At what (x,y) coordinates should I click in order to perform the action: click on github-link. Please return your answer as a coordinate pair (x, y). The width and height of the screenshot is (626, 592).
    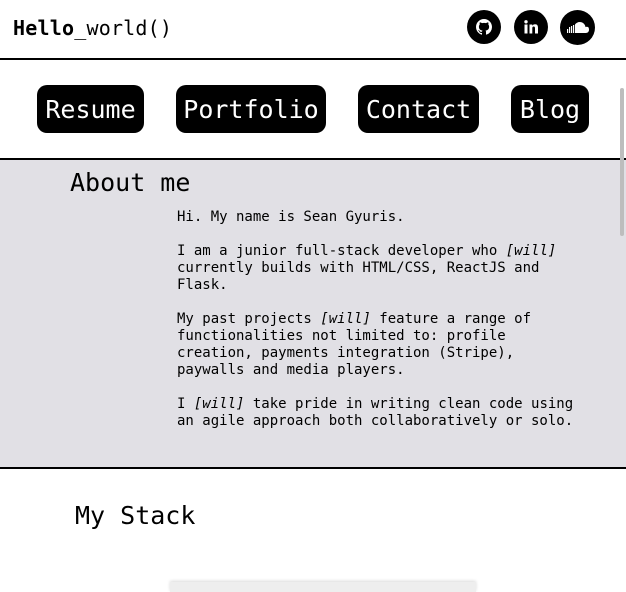
    Looking at the image, I should click on (484, 27).